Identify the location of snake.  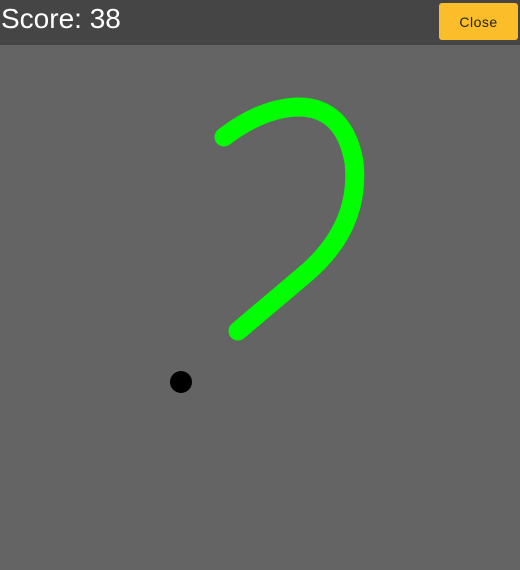
(289, 219).